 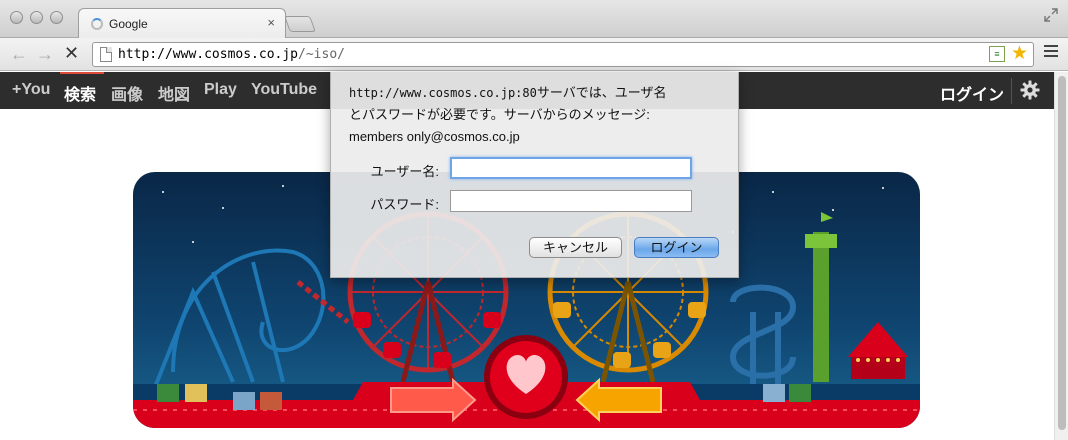 I want to click on new-tab-button, so click(x=300, y=24).